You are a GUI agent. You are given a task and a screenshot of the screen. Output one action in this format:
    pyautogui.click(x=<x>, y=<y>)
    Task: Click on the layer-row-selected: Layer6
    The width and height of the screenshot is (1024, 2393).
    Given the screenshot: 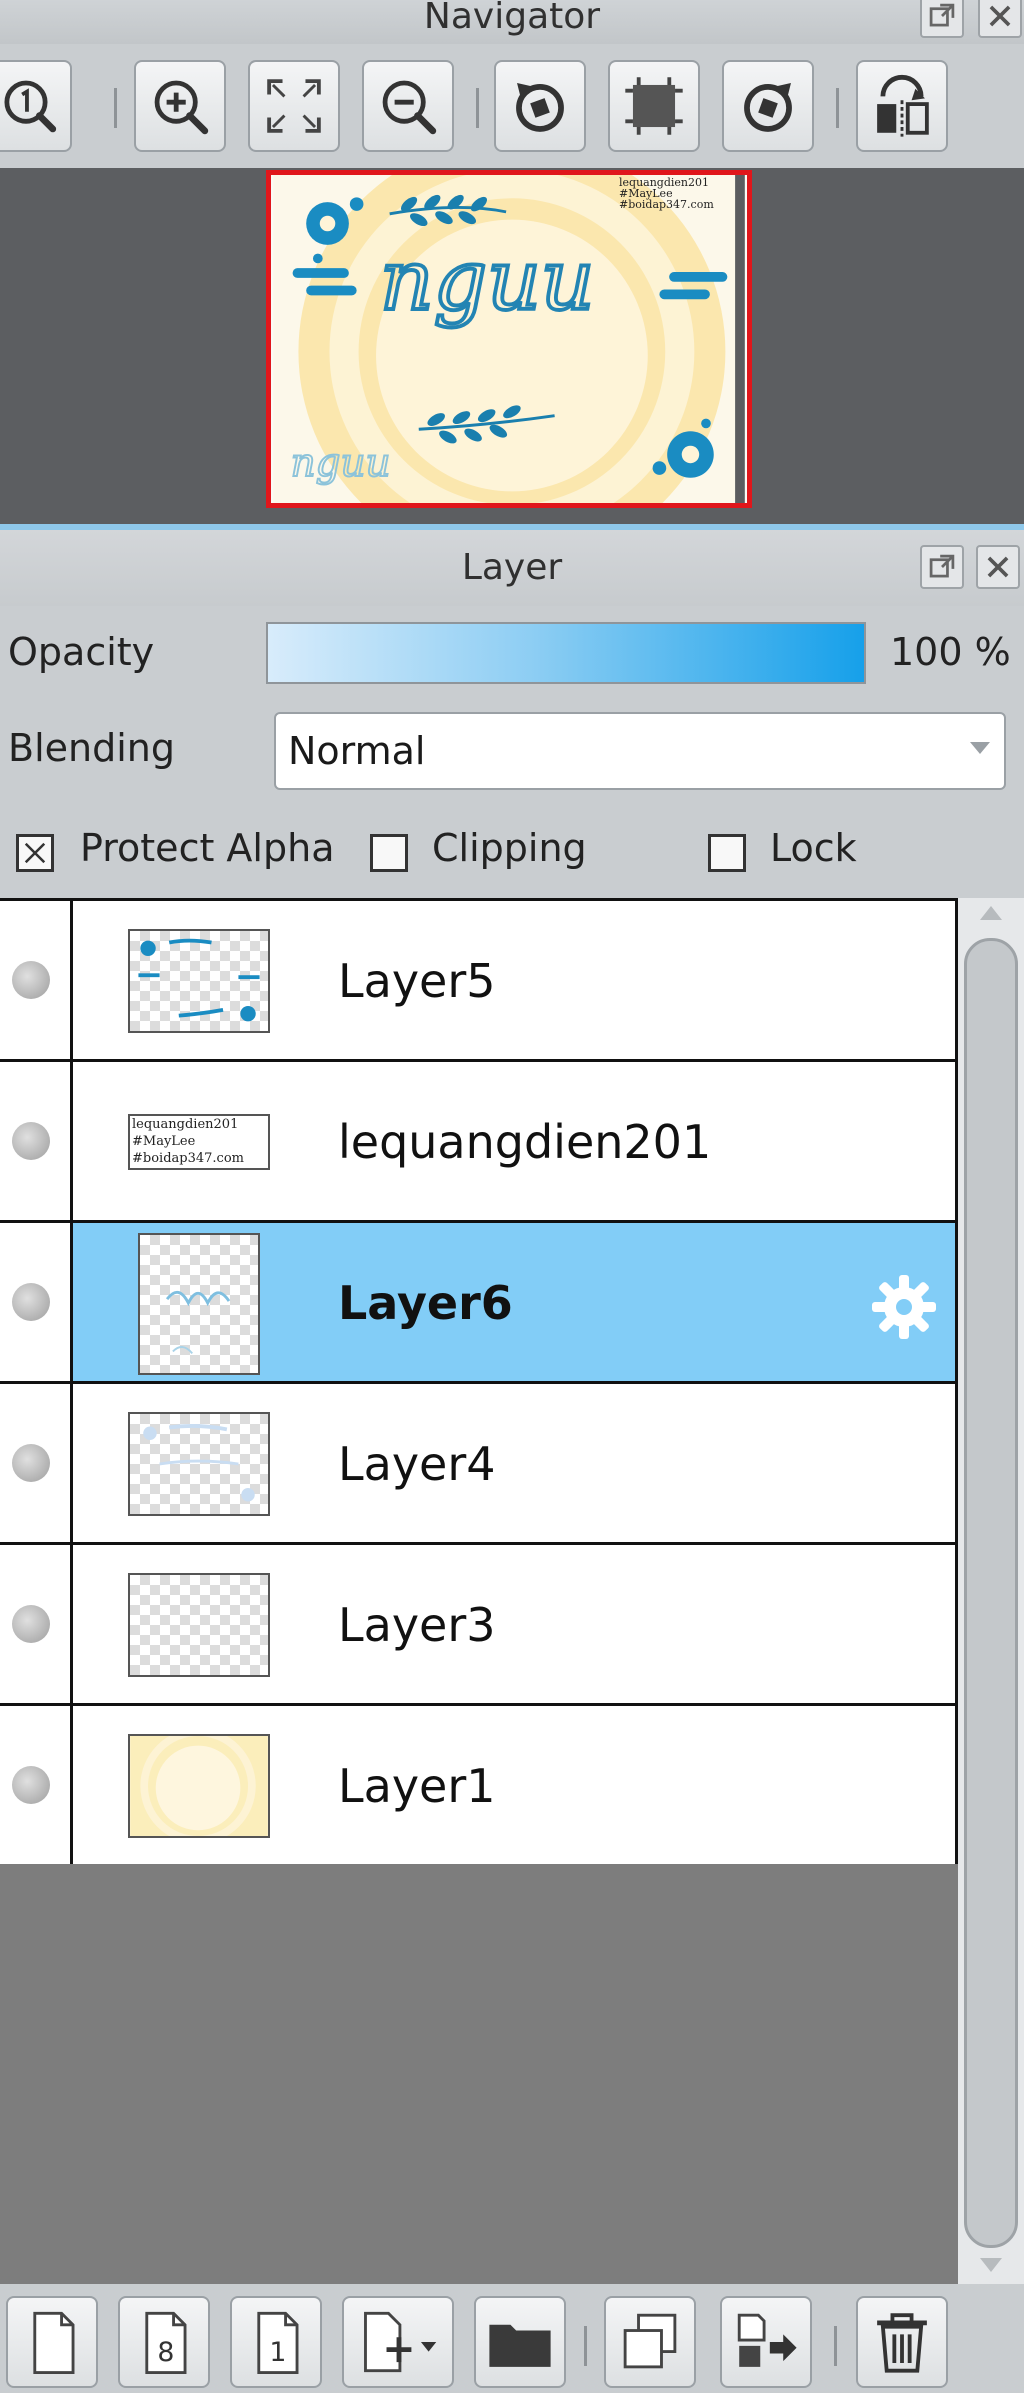 What is the action you would take?
    pyautogui.click(x=477, y=1303)
    